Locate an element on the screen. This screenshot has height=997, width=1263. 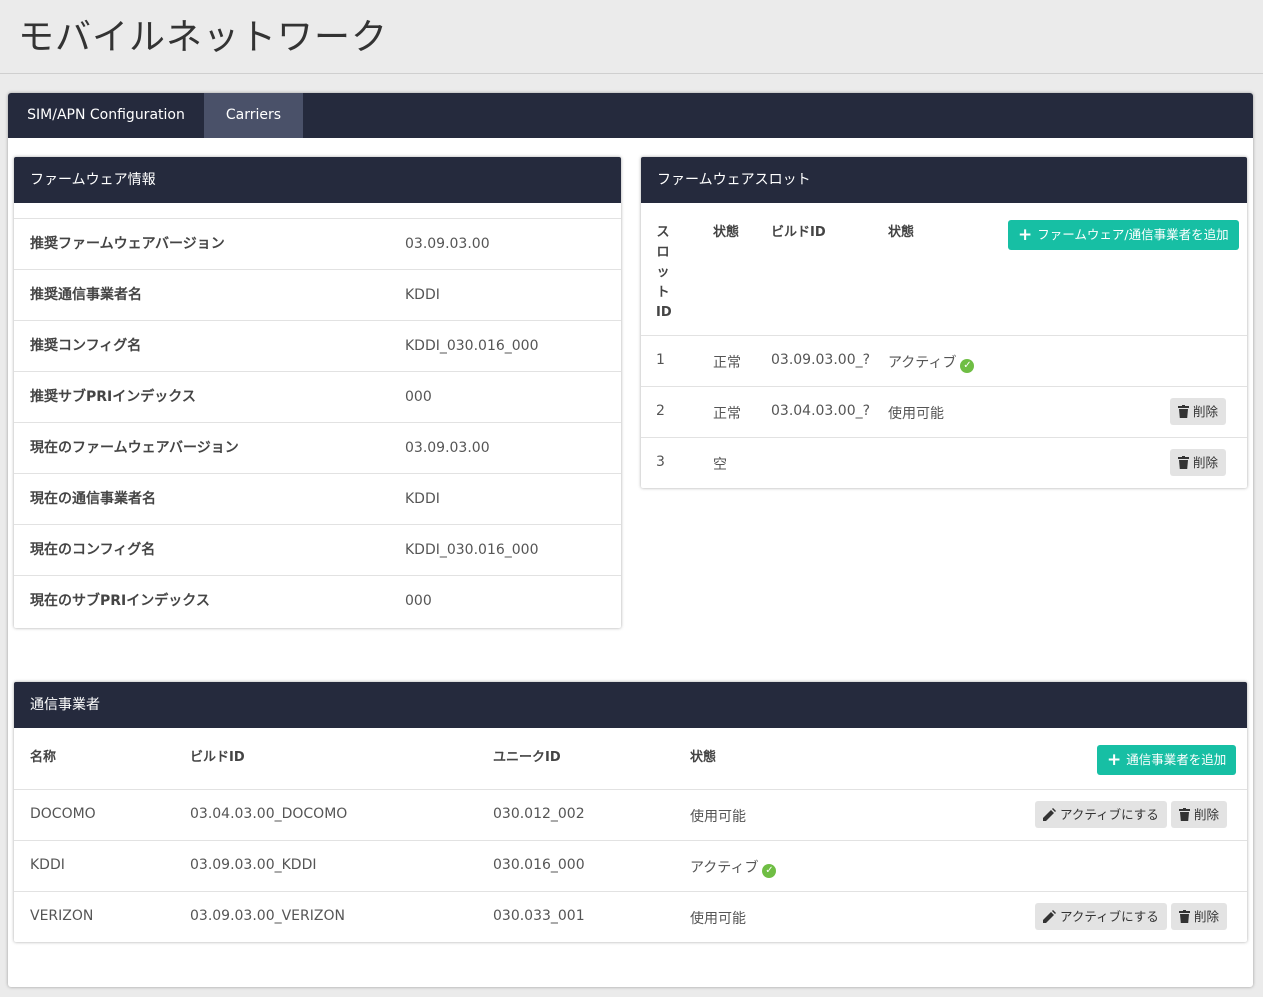
carrier-status-label: アクティブ is located at coordinates (724, 868).